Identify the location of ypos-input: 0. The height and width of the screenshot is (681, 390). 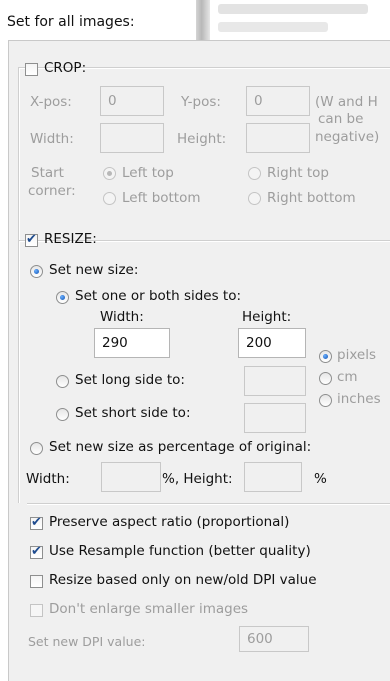
(278, 101).